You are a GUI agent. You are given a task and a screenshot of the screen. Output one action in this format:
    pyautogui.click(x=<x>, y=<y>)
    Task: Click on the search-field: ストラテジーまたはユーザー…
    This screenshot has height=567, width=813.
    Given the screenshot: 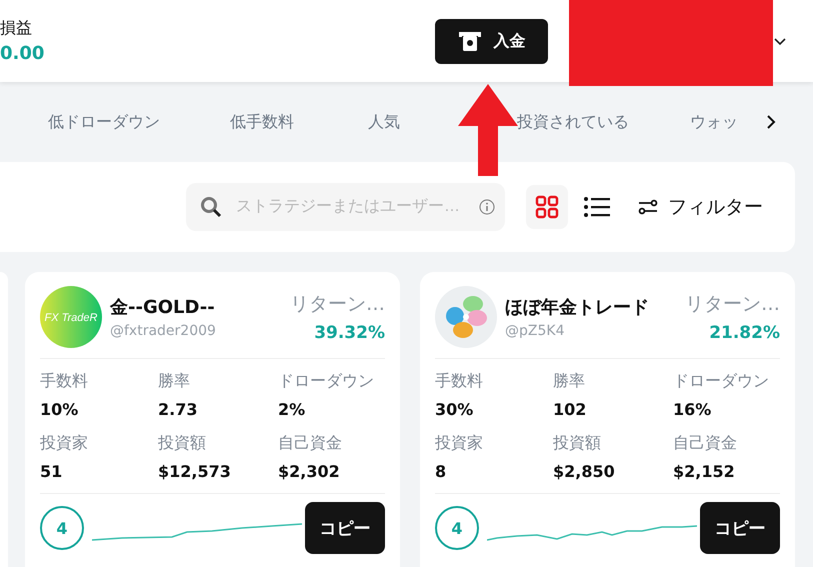 What is the action you would take?
    pyautogui.click(x=345, y=207)
    